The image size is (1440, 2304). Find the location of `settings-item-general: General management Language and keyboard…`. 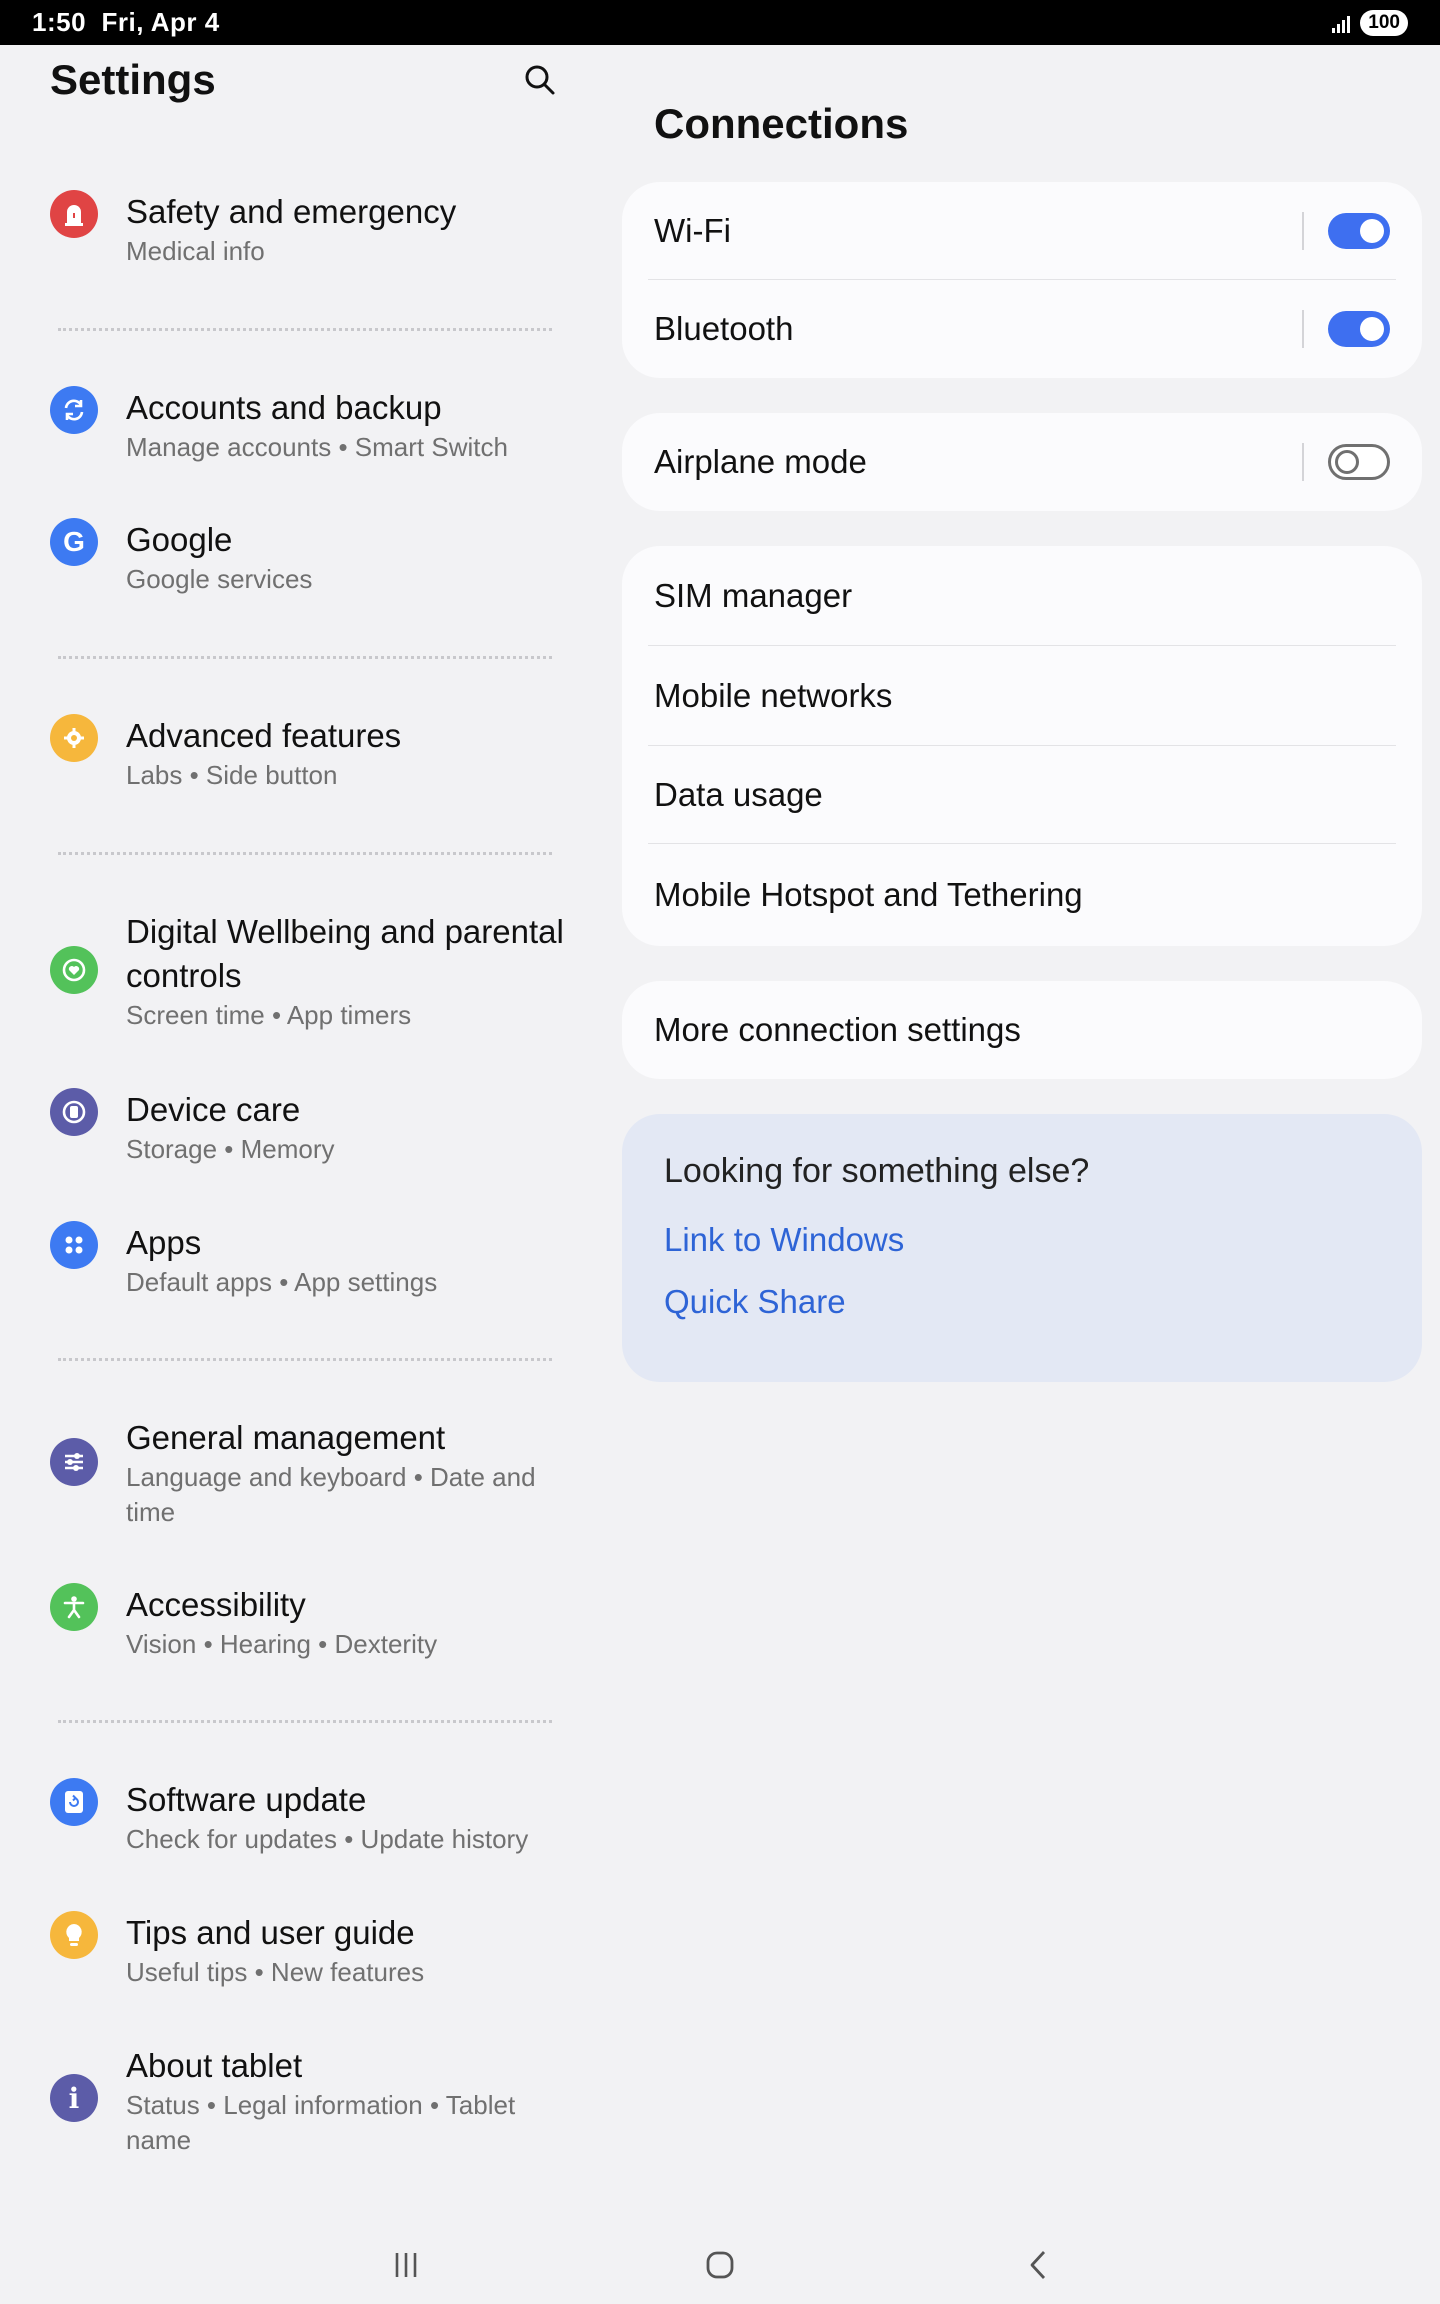

settings-item-general: General management Language and keyboard… is located at coordinates (310, 1473).